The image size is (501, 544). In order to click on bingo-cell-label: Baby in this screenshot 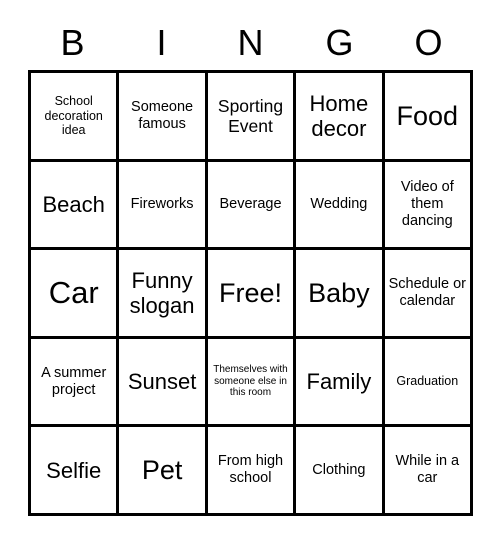, I will do `click(339, 292)`.